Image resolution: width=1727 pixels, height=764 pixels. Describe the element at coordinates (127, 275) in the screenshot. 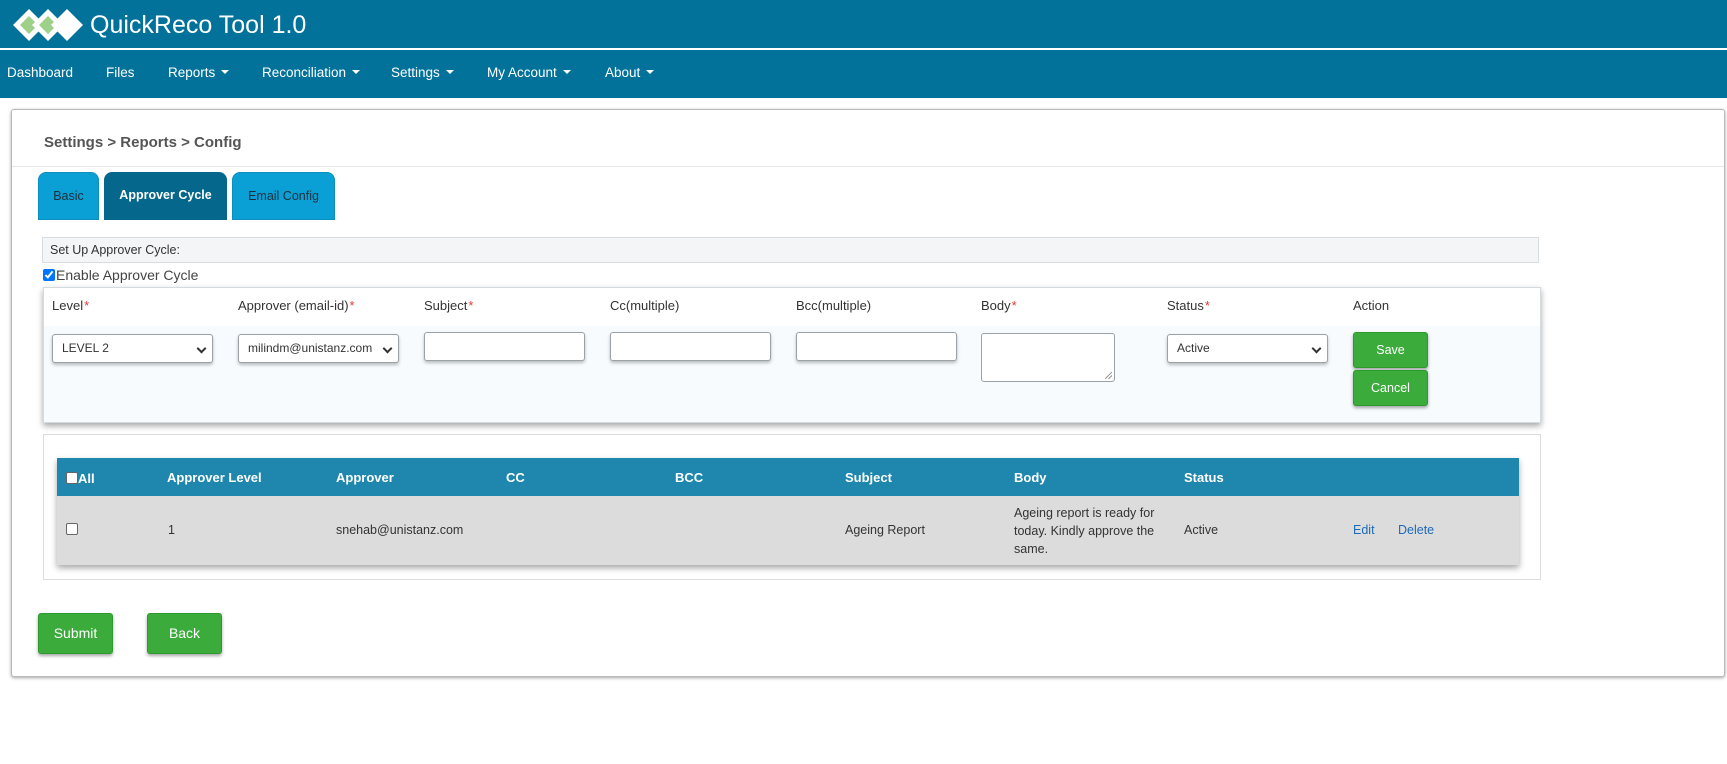

I see `enable-approver-cycle-label: Enable Approver Cycle` at that location.